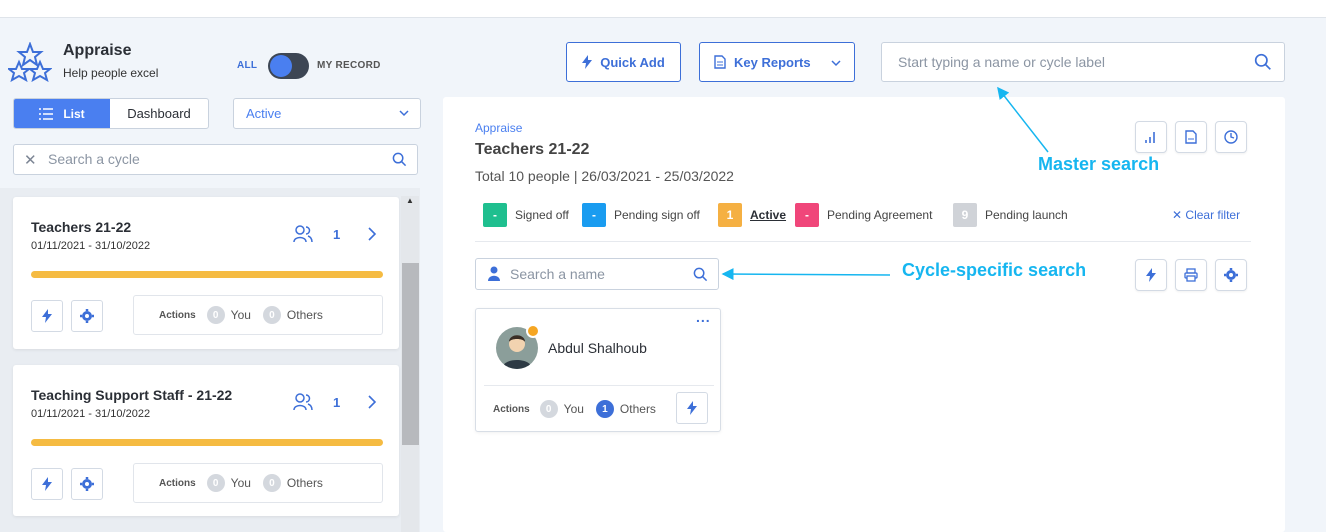 This screenshot has height=532, width=1326. Describe the element at coordinates (1099, 164) in the screenshot. I see `master-search-annotation: Master search` at that location.